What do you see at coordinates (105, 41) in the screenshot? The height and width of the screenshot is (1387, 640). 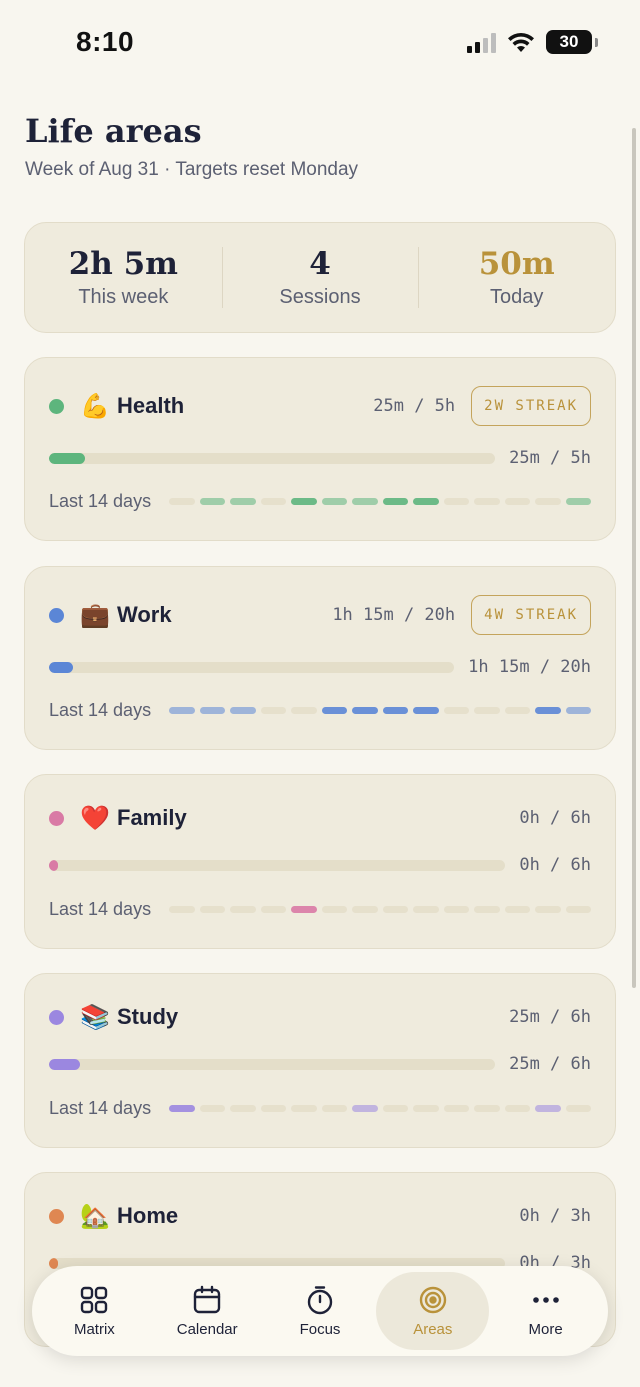 I see `status-time: 8:10` at bounding box center [105, 41].